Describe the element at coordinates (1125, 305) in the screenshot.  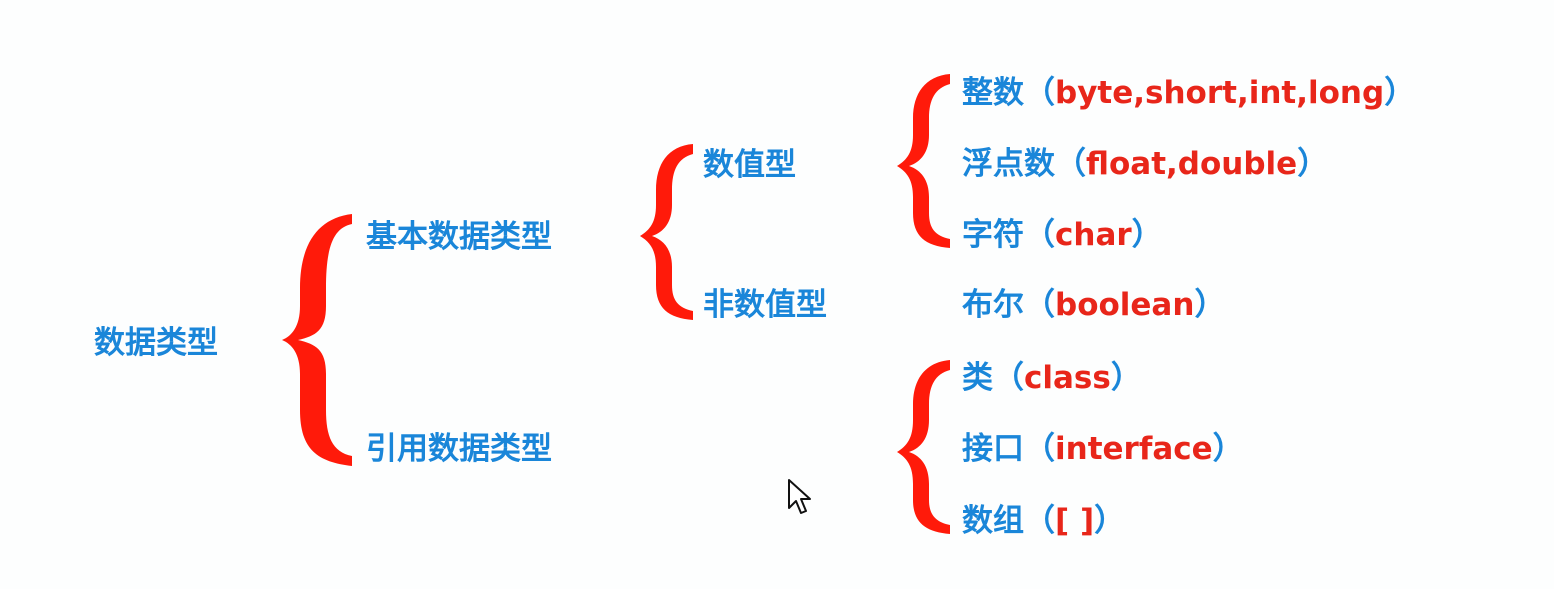
I see `leaf-boolean-types: boolean` at that location.